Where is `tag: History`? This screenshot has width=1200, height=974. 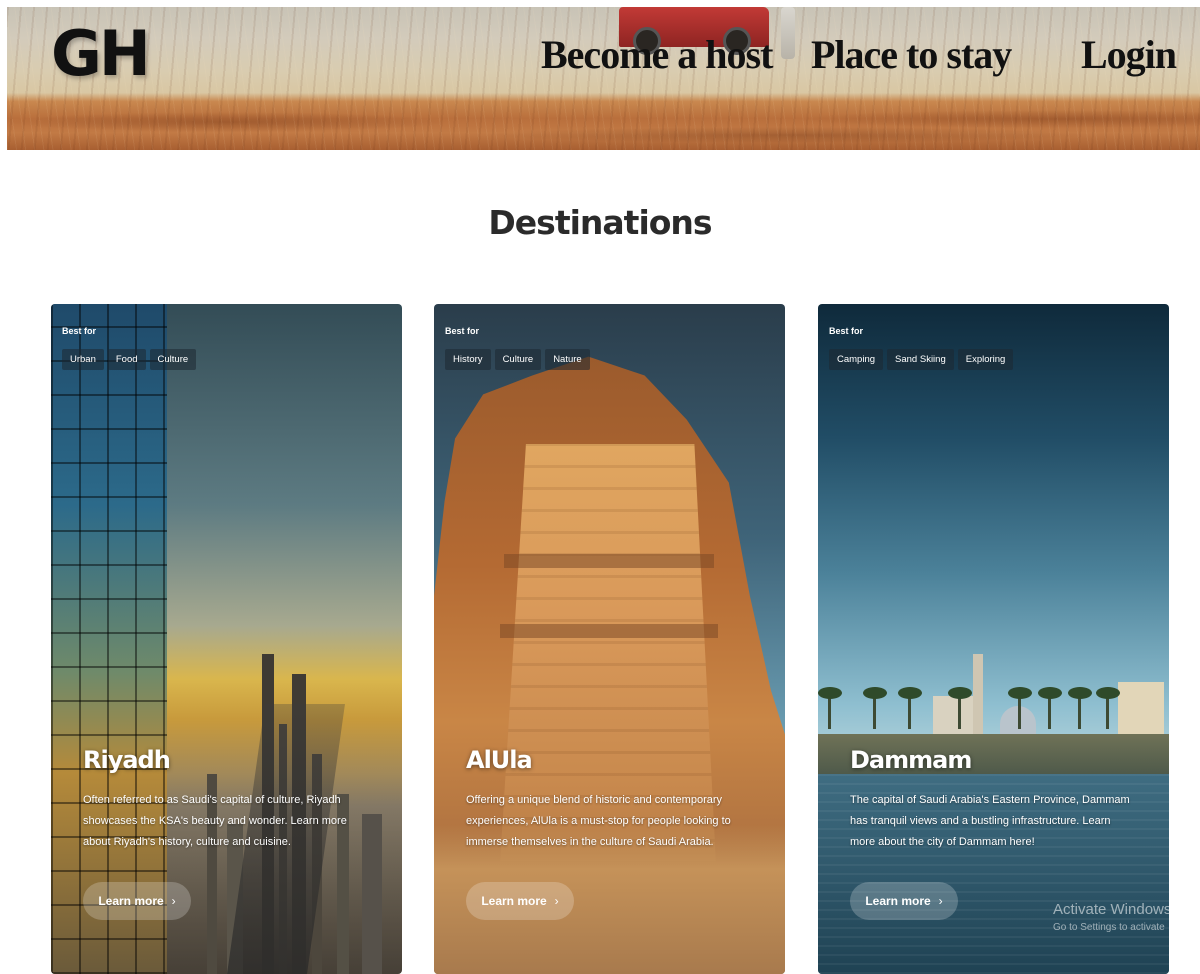 tag: History is located at coordinates (468, 359).